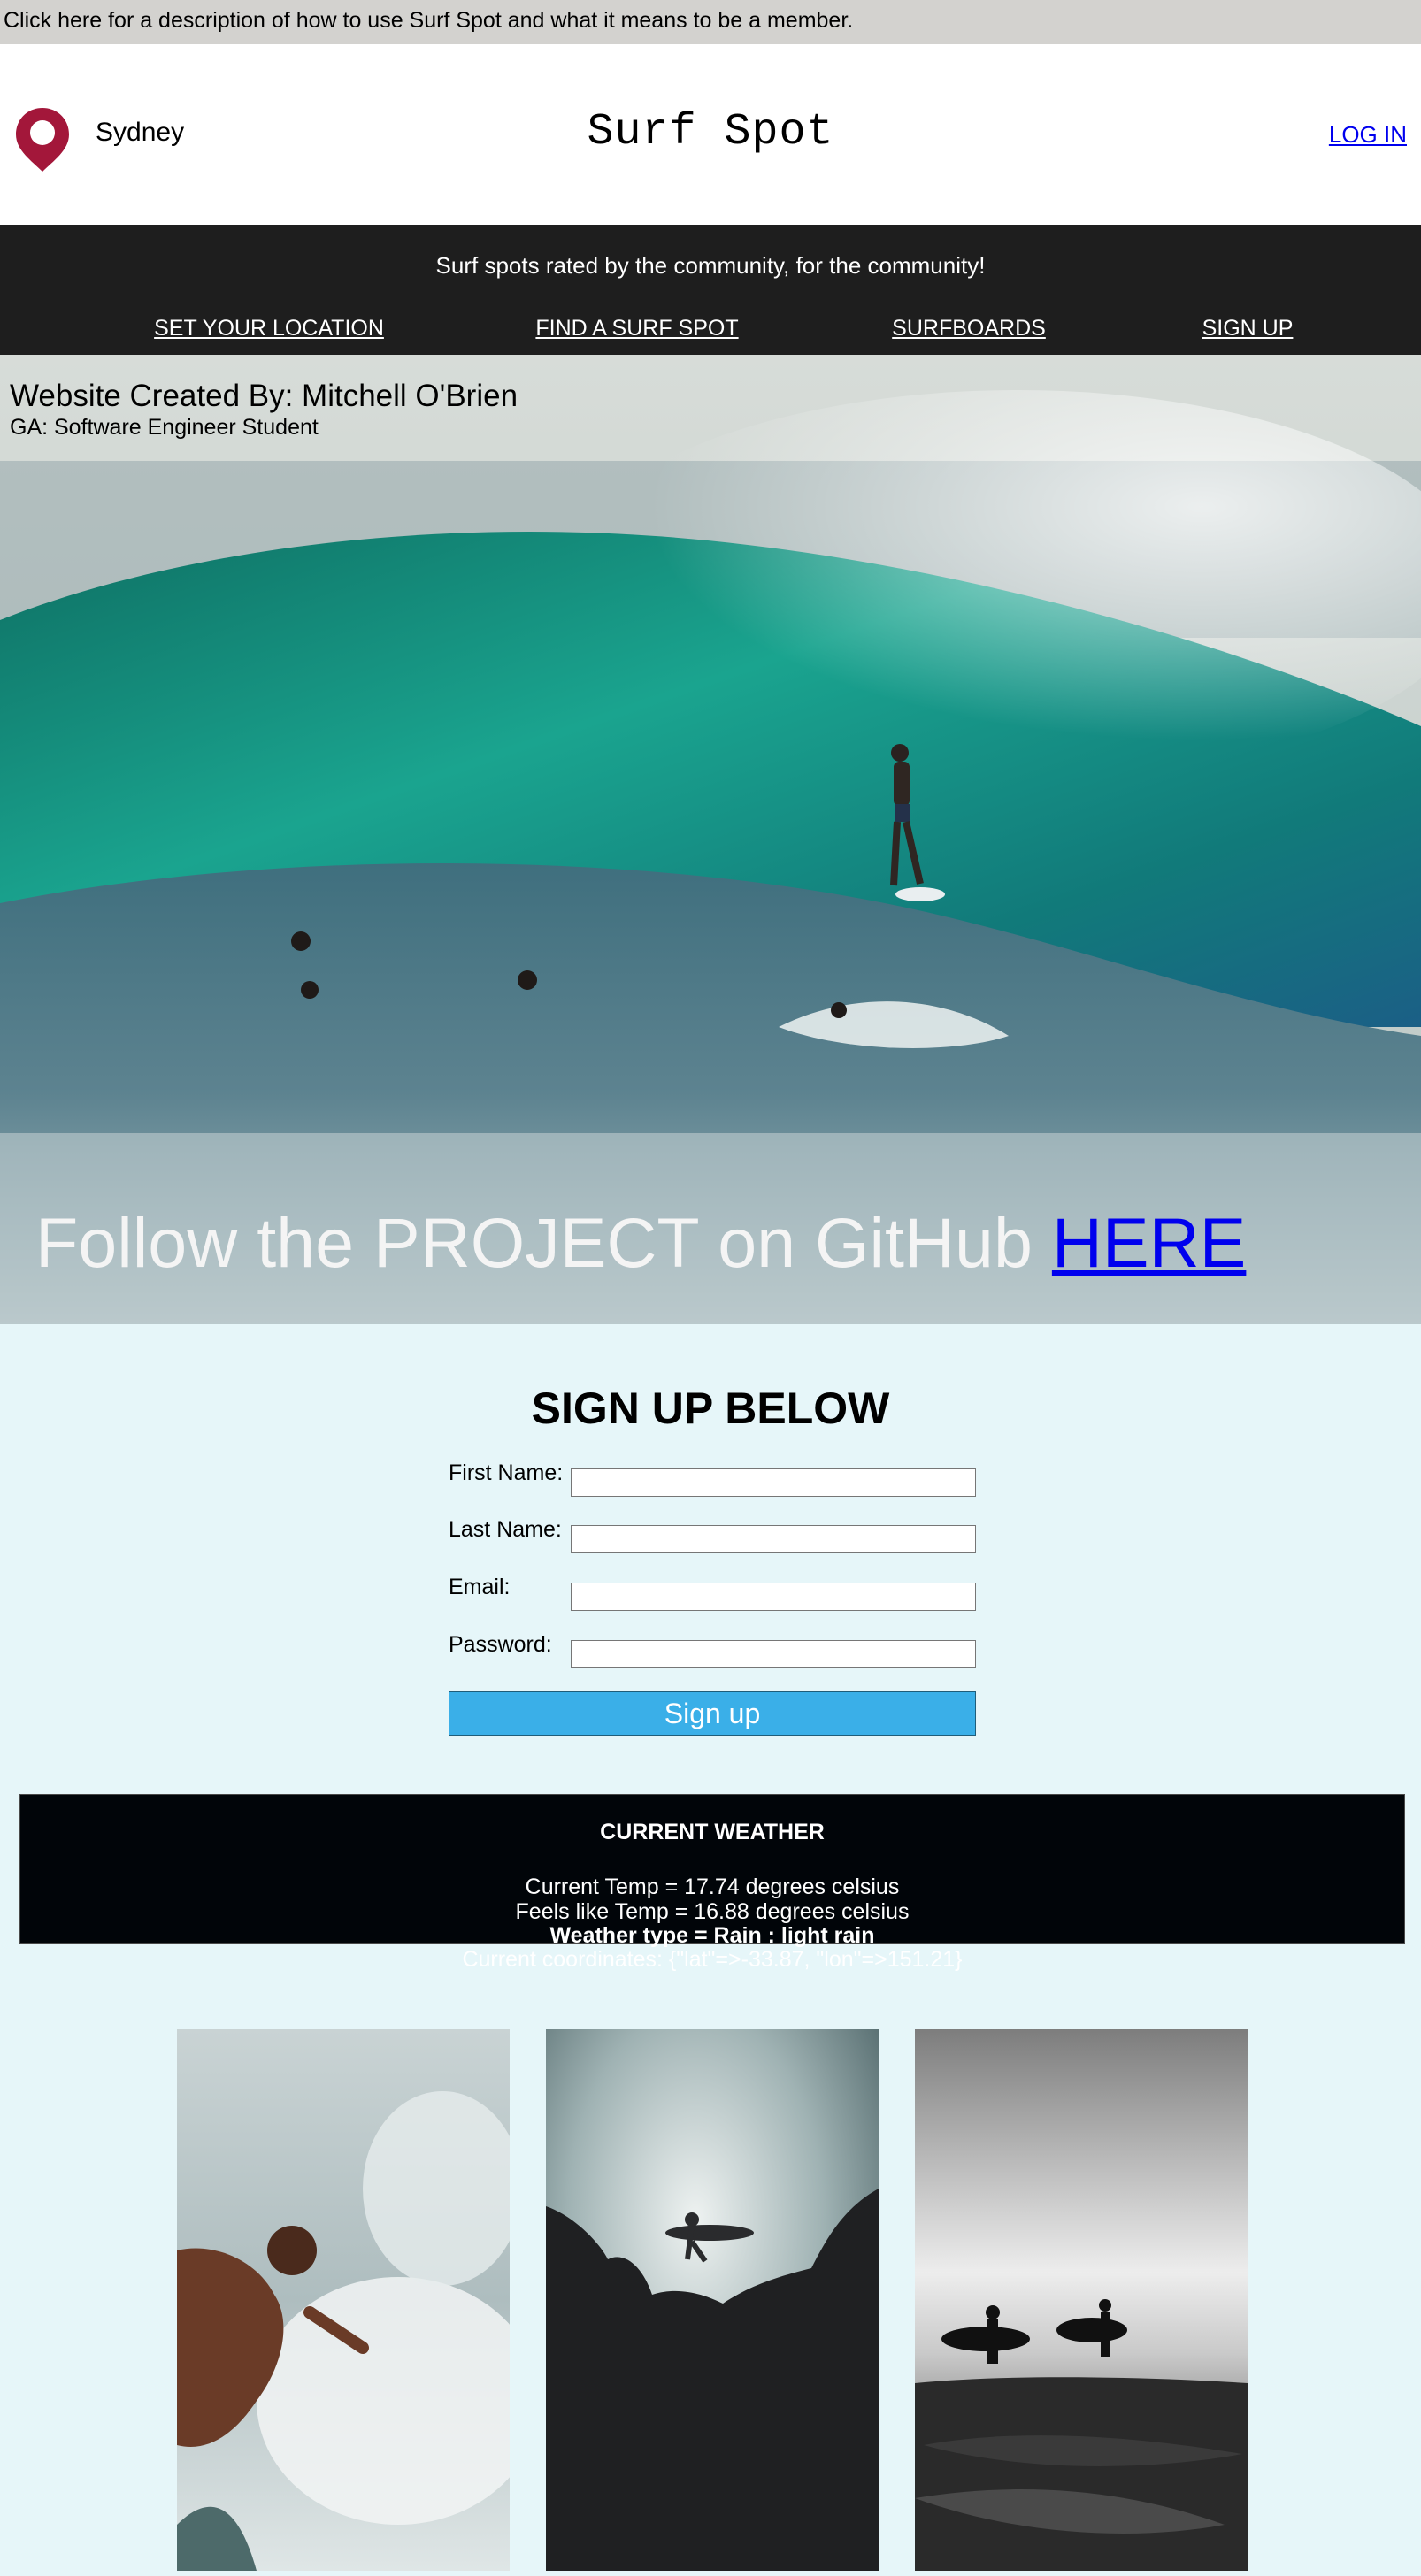 The width and height of the screenshot is (1421, 2576). I want to click on github-link: HERE, so click(1149, 1242).